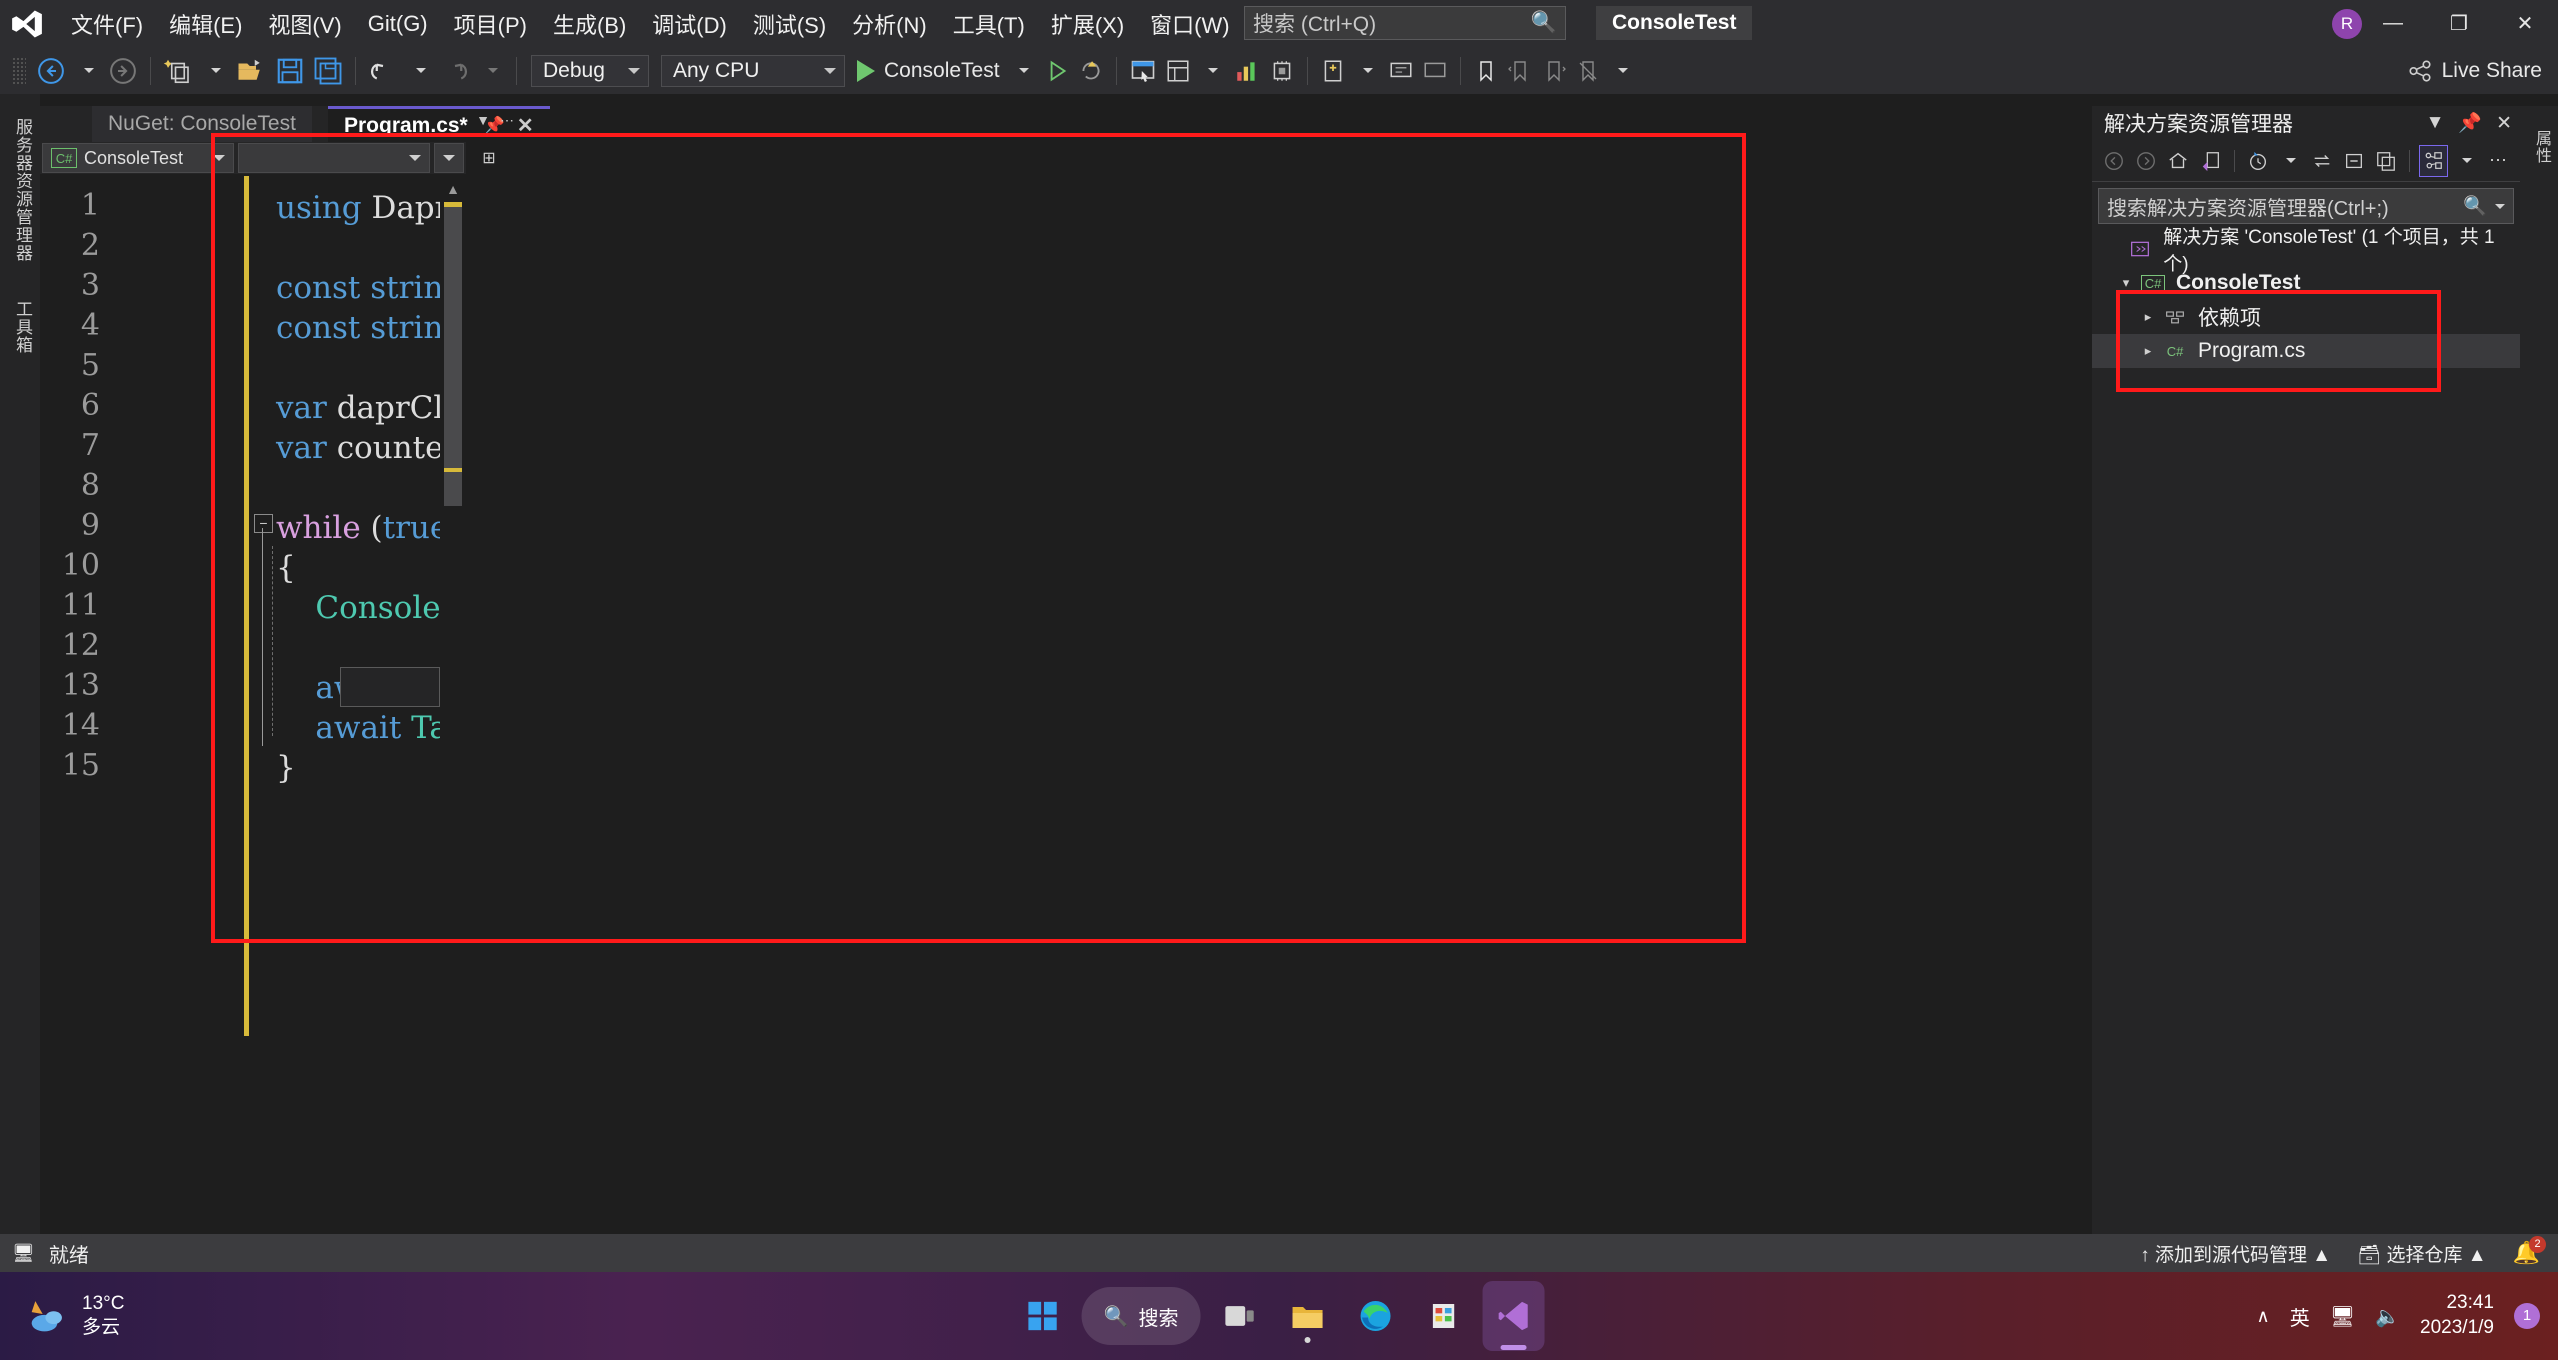  What do you see at coordinates (2114, 161) in the screenshot?
I see `back-icon` at bounding box center [2114, 161].